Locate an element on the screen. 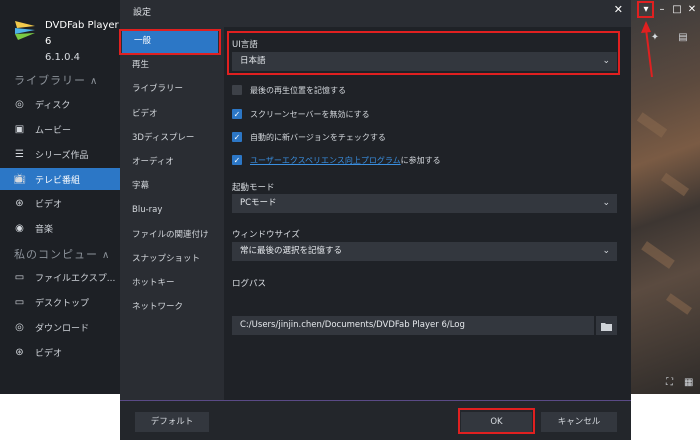 The image size is (700, 444). checkbox-remember-position is located at coordinates (237, 90).